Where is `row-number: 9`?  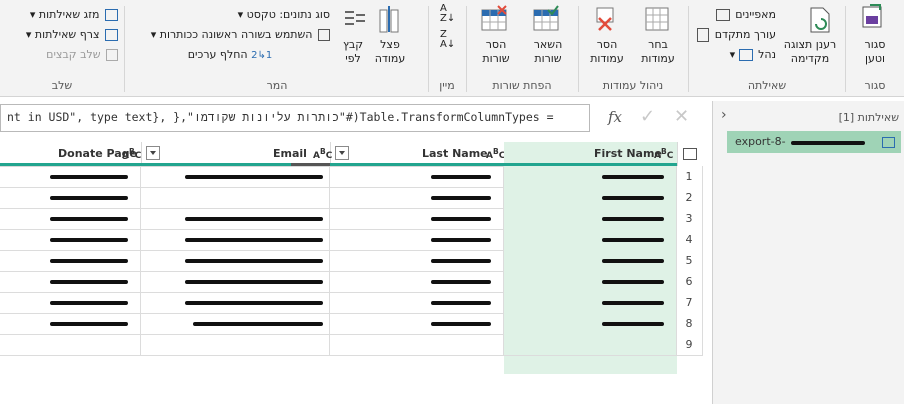 row-number: 9 is located at coordinates (689, 344).